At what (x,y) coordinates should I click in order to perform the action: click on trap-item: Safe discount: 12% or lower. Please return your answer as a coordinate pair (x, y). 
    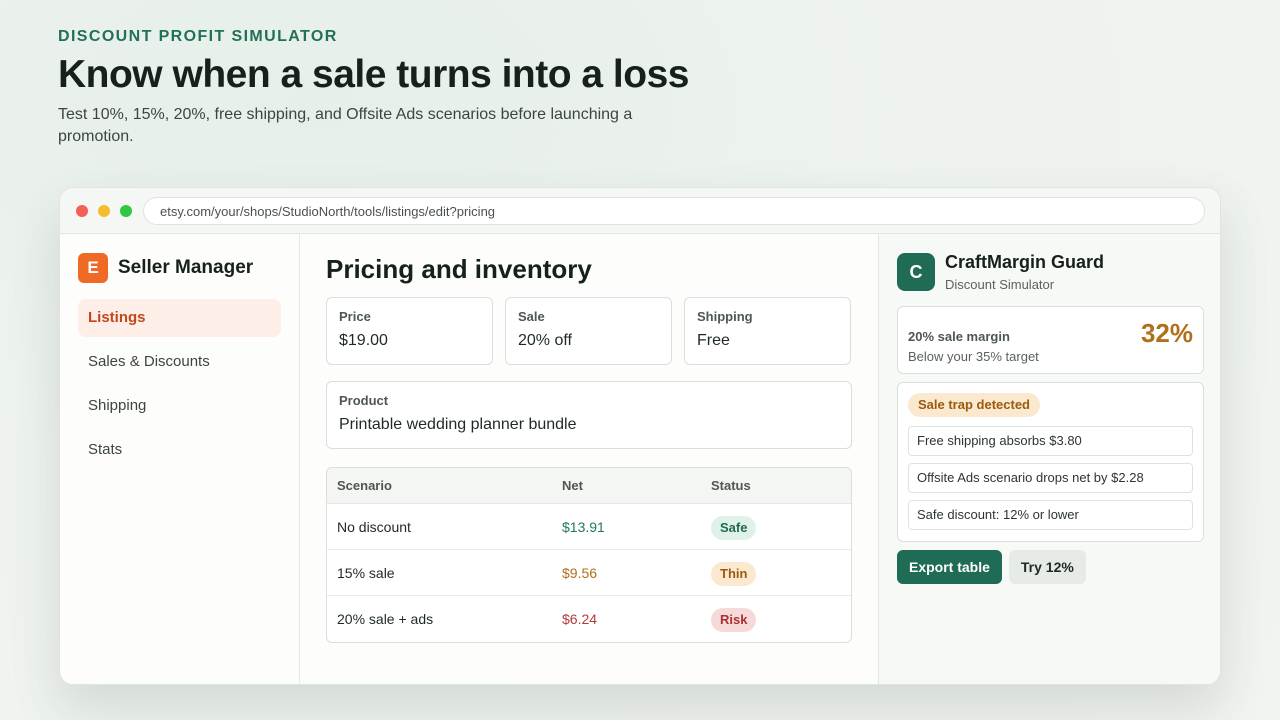
    Looking at the image, I should click on (1050, 515).